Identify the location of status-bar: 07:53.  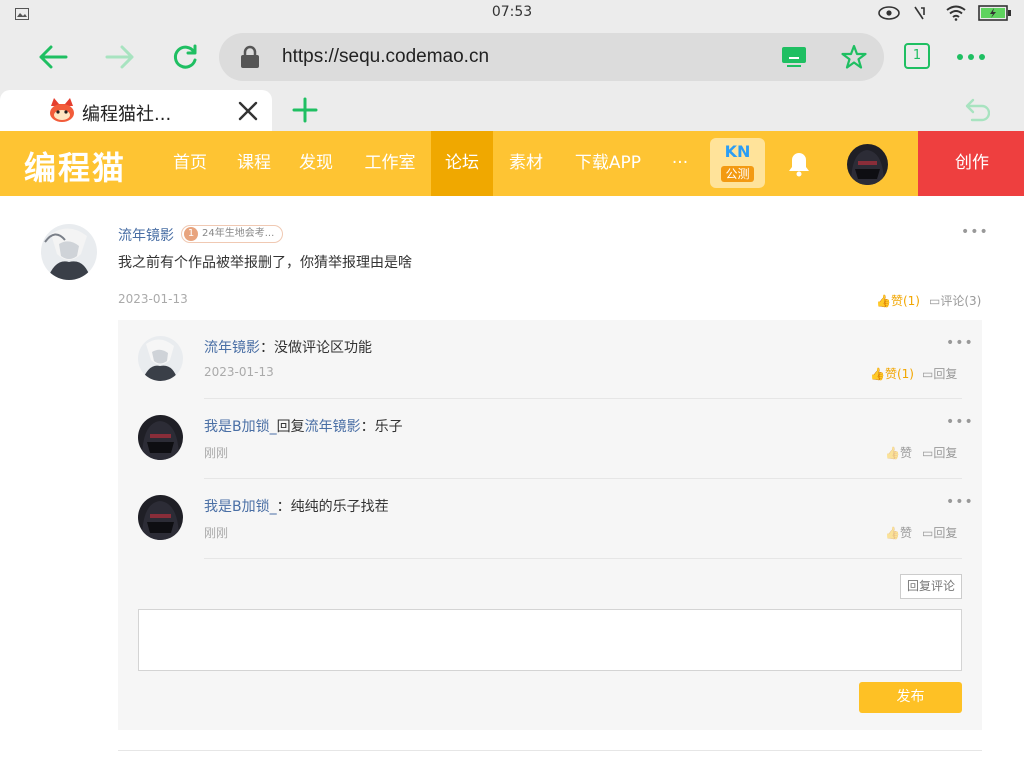
(512, 13).